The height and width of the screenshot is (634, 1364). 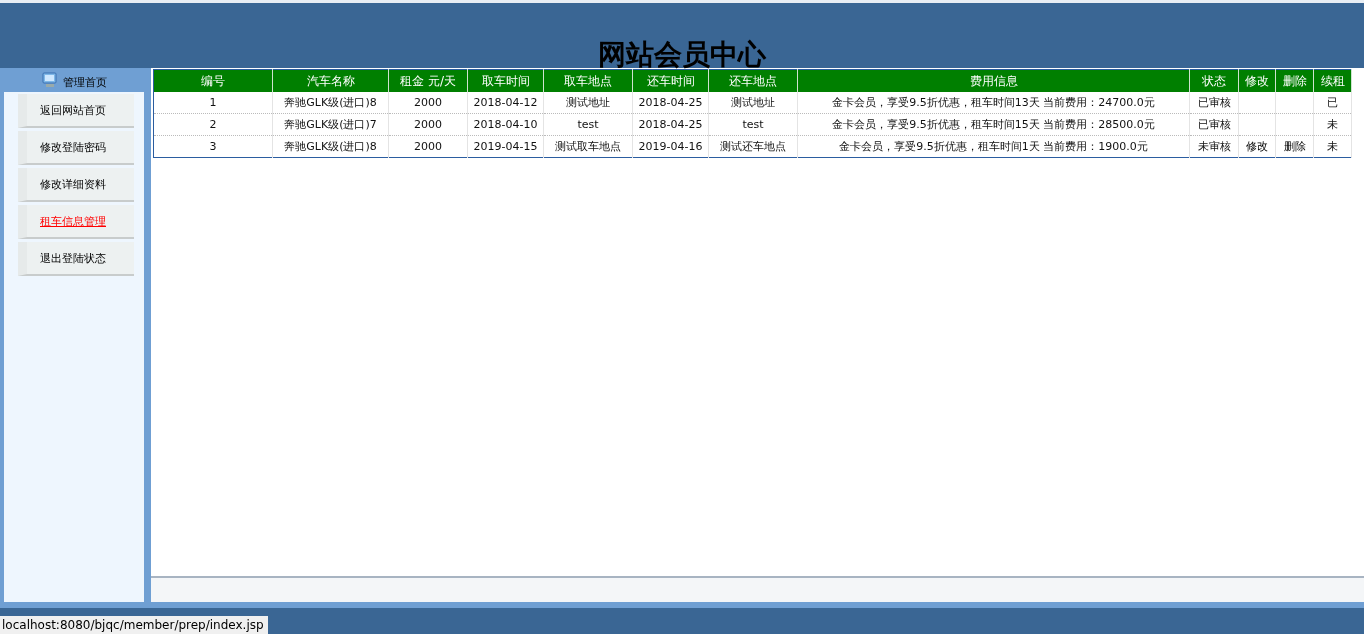 What do you see at coordinates (76, 148) in the screenshot?
I see `sidebar-link: 修改登陆密码` at bounding box center [76, 148].